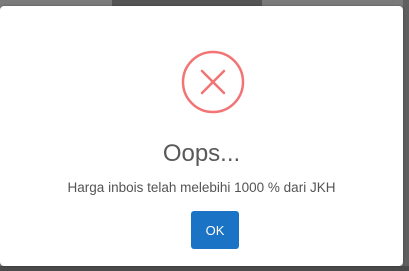 This screenshot has height=271, width=409. Describe the element at coordinates (406, 135) in the screenshot. I see `backdrop-right-edge` at that location.